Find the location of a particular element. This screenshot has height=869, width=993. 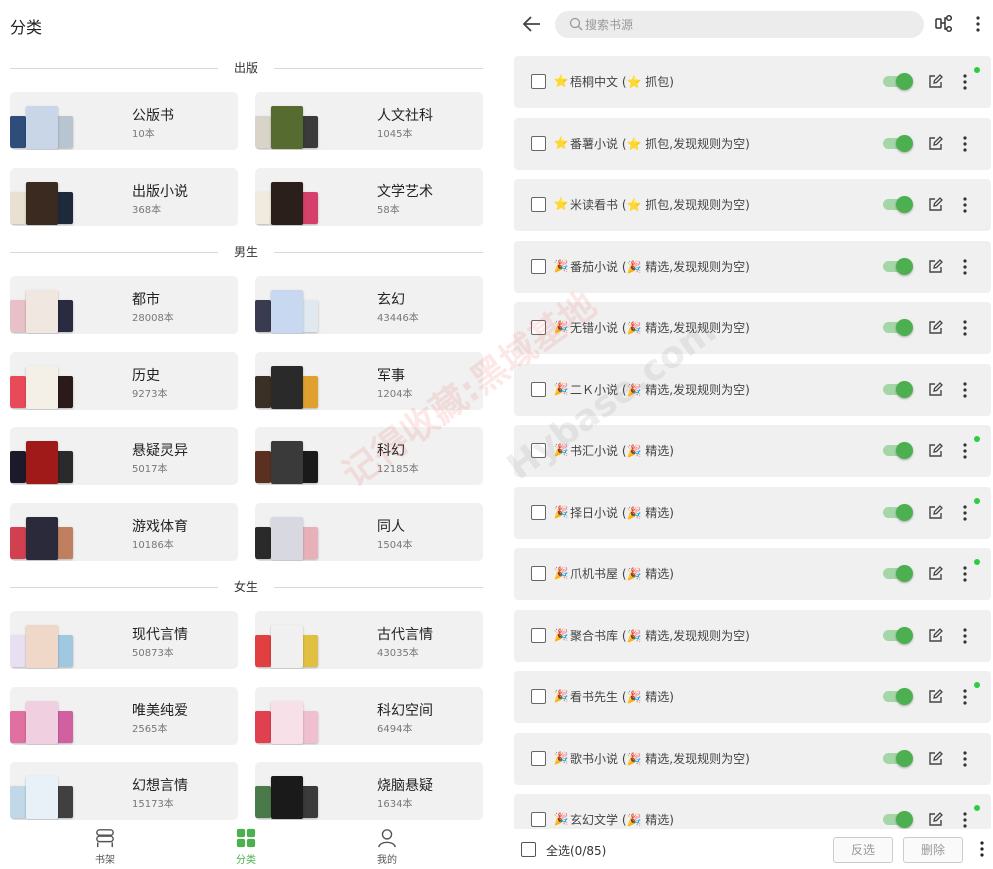

nav-category: 分类 is located at coordinates (246, 848).